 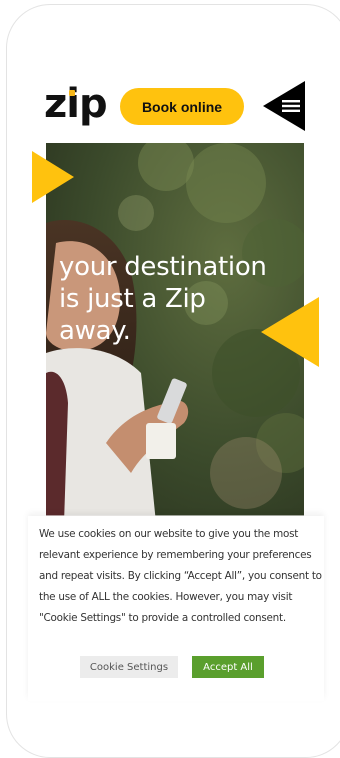 What do you see at coordinates (290, 332) in the screenshot?
I see `yellow-triangle-decoration-right` at bounding box center [290, 332].